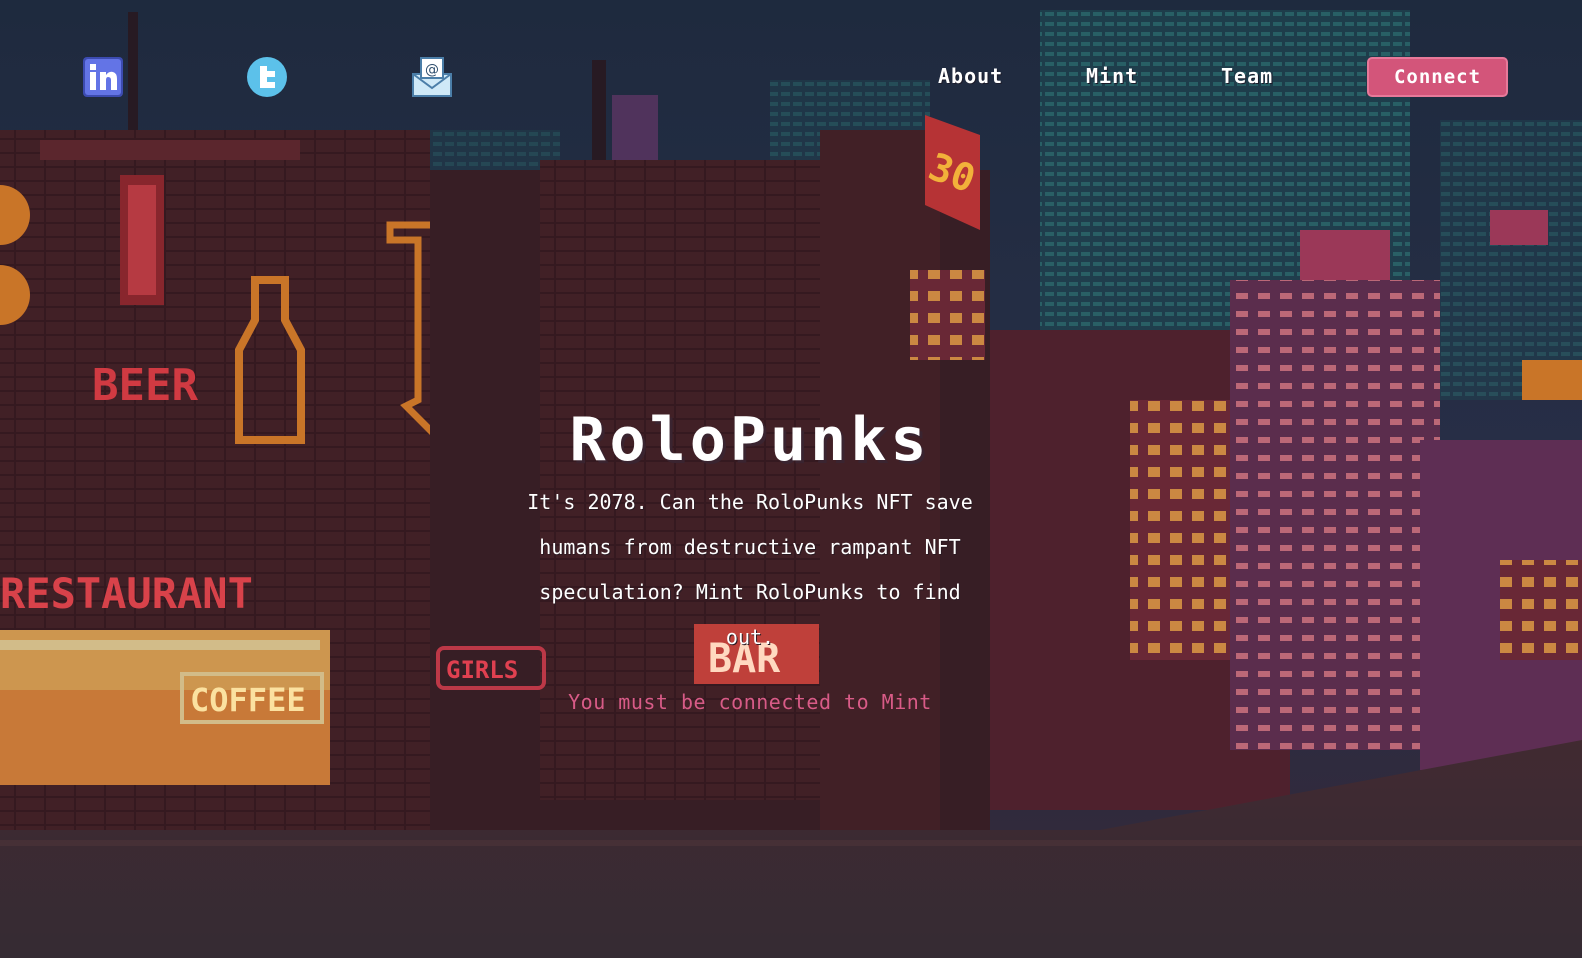 Image resolution: width=1582 pixels, height=958 pixels. What do you see at coordinates (1112, 76) in the screenshot?
I see `nav-mint-link: Mint` at bounding box center [1112, 76].